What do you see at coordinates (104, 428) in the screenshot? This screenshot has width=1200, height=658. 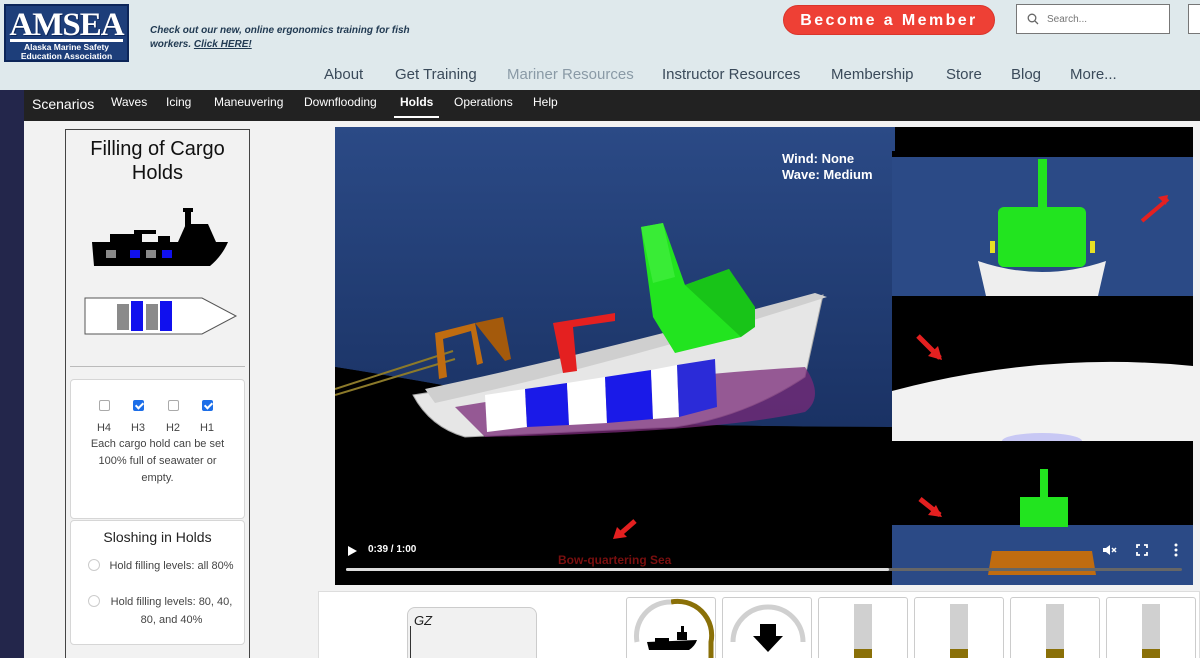 I see `checkbox-label: H4` at bounding box center [104, 428].